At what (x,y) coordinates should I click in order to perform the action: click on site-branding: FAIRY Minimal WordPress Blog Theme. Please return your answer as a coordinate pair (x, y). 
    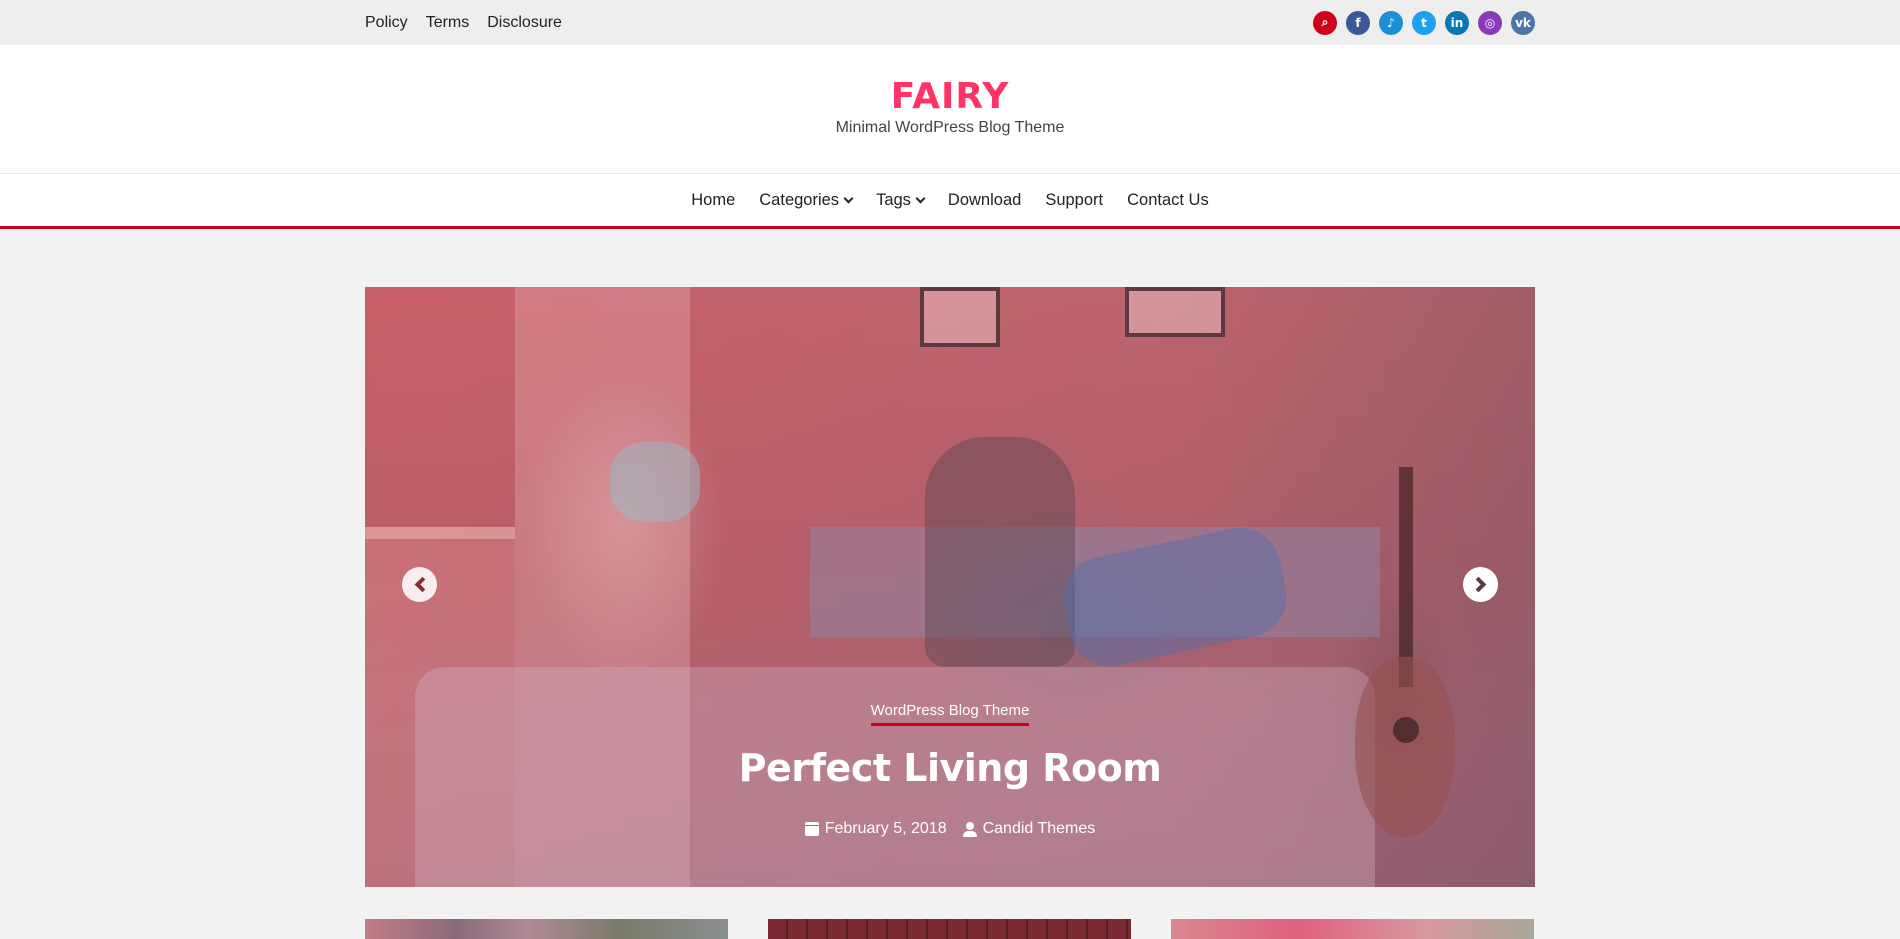
    Looking at the image, I should click on (950, 109).